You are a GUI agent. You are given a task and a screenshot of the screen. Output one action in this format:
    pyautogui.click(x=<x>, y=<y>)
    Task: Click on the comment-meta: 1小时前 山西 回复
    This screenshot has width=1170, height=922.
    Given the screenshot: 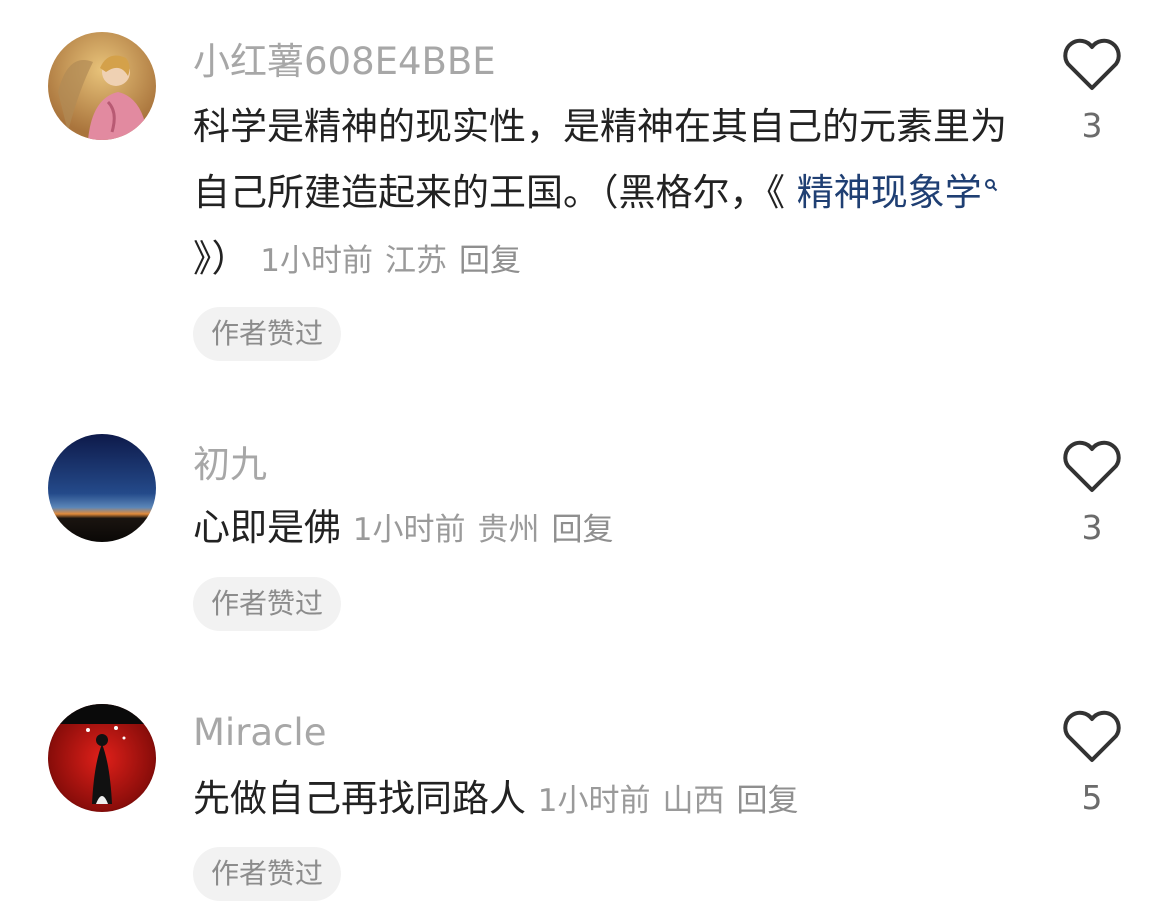 What is the action you would take?
    pyautogui.click(x=674, y=801)
    